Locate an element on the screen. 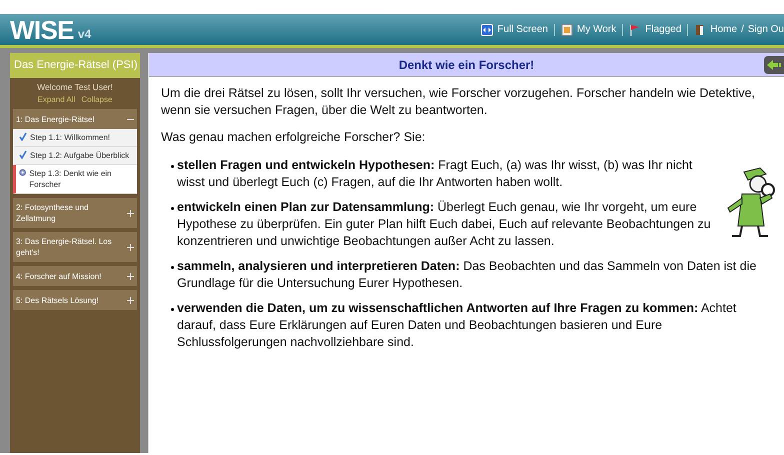 The image size is (784, 455). unit-header: 3: Das Energie-Rätsel. Los geht's! is located at coordinates (75, 247).